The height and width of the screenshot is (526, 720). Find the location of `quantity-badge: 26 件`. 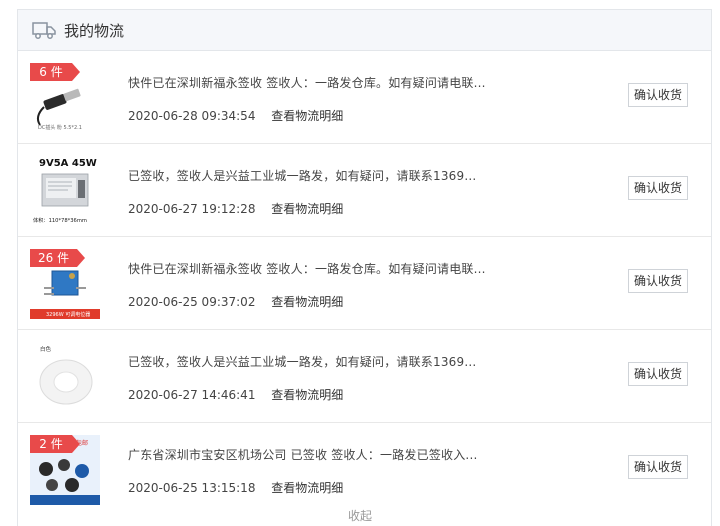

quantity-badge: 26 件 is located at coordinates (58, 258).